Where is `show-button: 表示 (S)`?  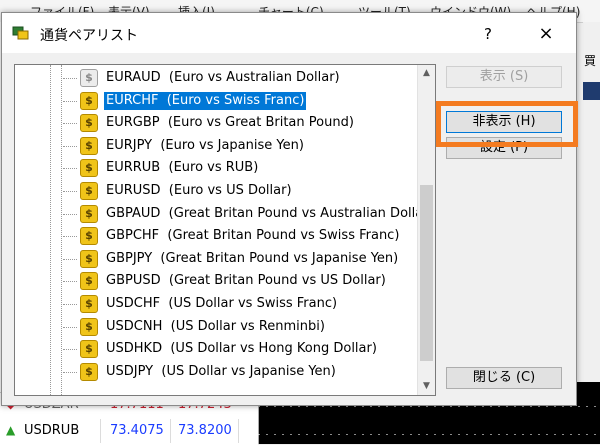 show-button: 表示 (S) is located at coordinates (504, 77).